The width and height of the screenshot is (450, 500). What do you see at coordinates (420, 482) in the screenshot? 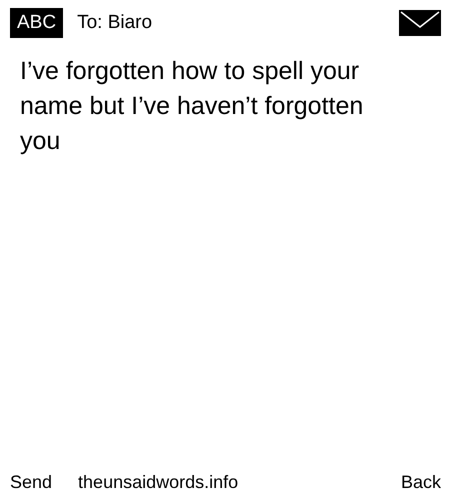
I see `back-softkey: Back` at bounding box center [420, 482].